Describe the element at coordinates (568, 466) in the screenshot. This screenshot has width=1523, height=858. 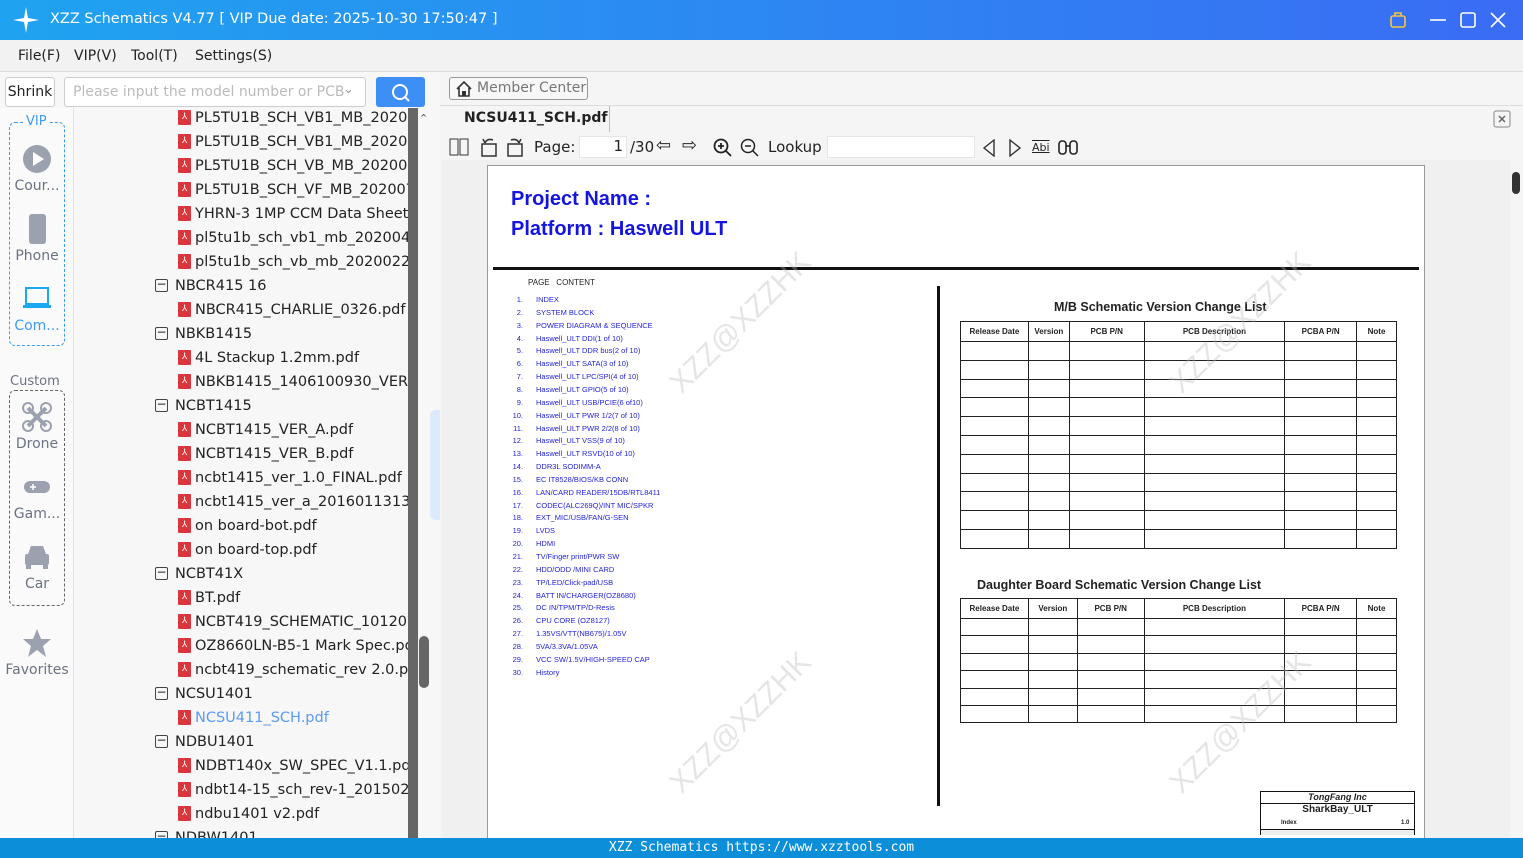
I see `index-entry: DDR3L SODIMM-A` at that location.